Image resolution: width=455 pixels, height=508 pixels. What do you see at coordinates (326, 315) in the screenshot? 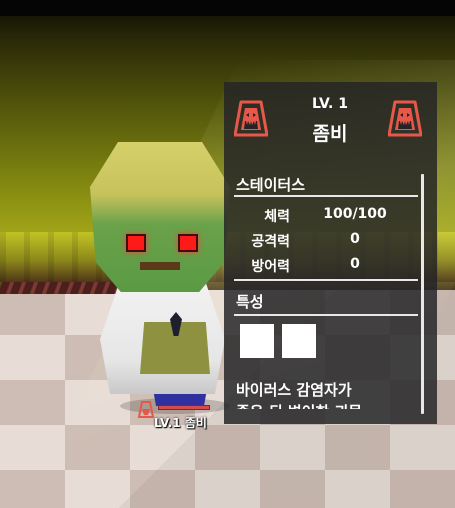
I see `traits-divider` at bounding box center [326, 315].